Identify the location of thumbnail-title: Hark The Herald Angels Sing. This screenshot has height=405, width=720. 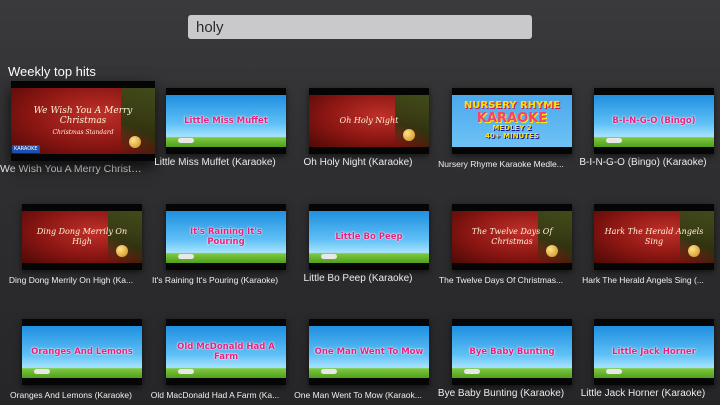
(654, 236).